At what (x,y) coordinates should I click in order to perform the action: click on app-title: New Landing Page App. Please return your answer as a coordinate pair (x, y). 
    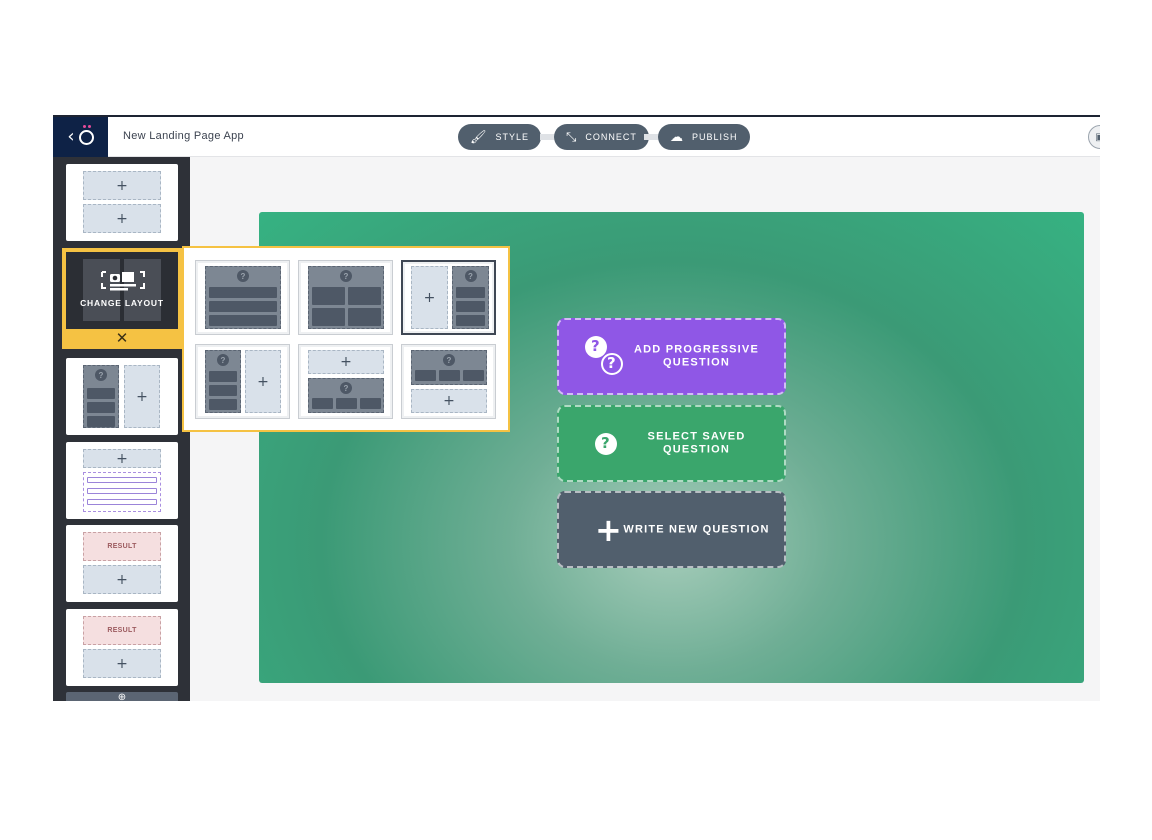
    Looking at the image, I should click on (183, 136).